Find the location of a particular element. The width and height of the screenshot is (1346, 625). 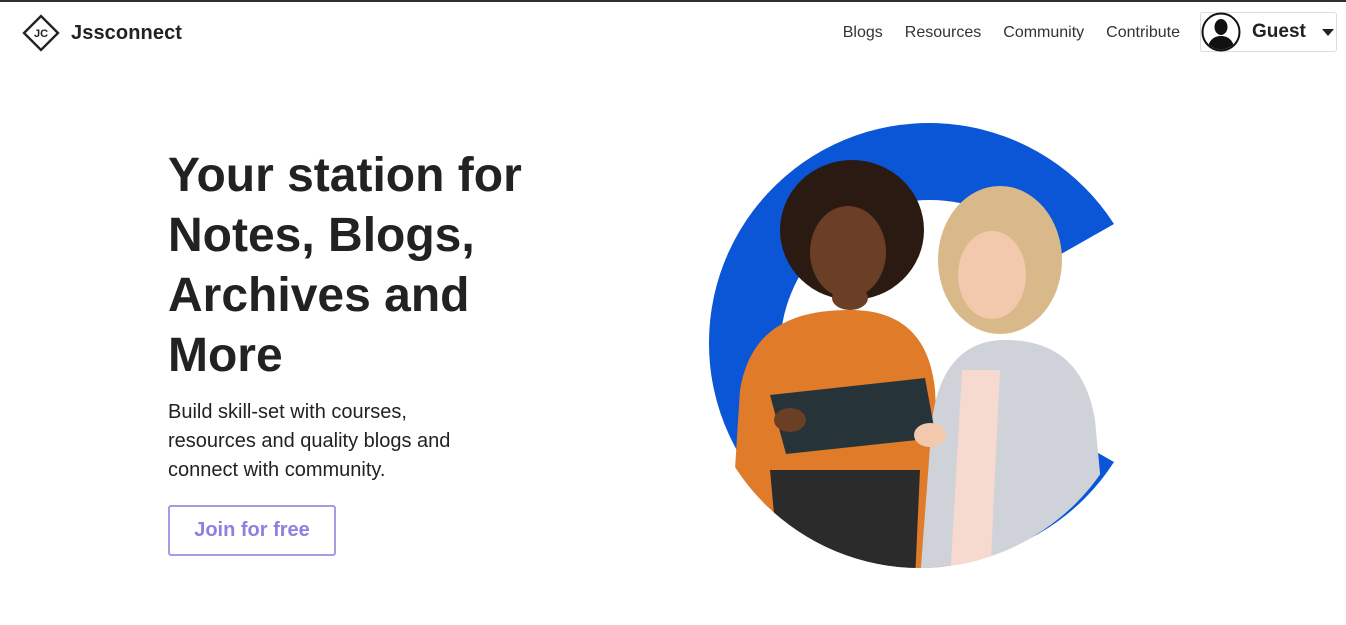

person-right-figure is located at coordinates (1015, 377).